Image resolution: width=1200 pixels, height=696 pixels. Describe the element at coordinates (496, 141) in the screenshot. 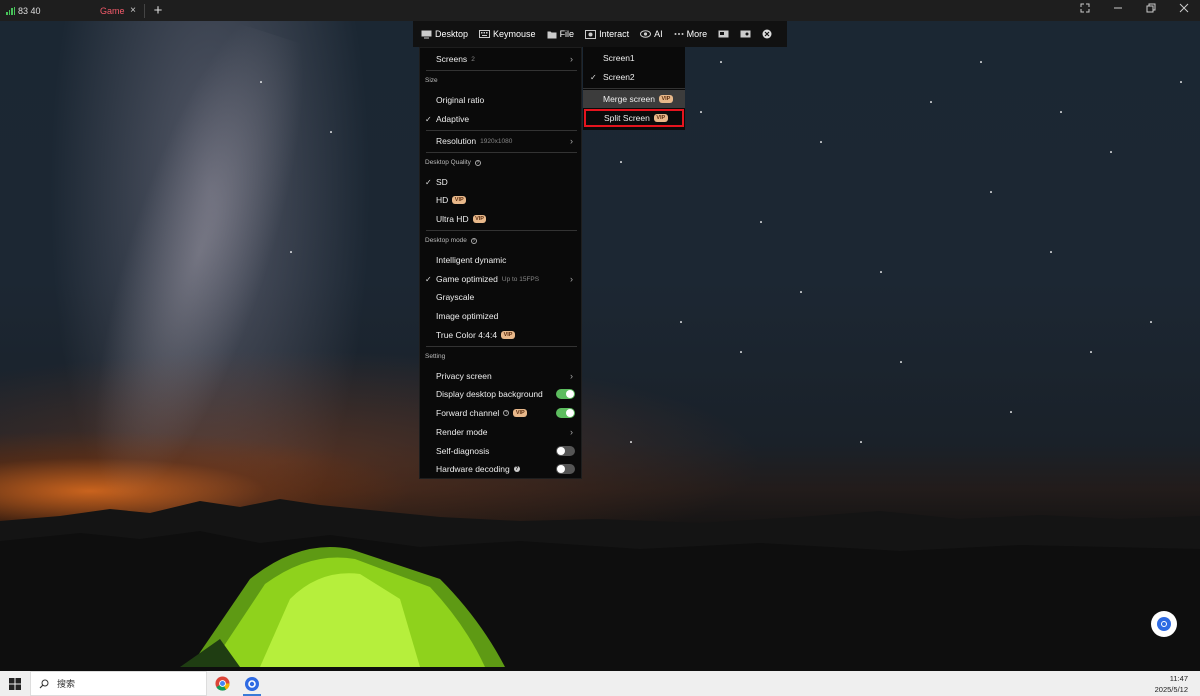

I see `resolution-value: 1920x1080` at that location.